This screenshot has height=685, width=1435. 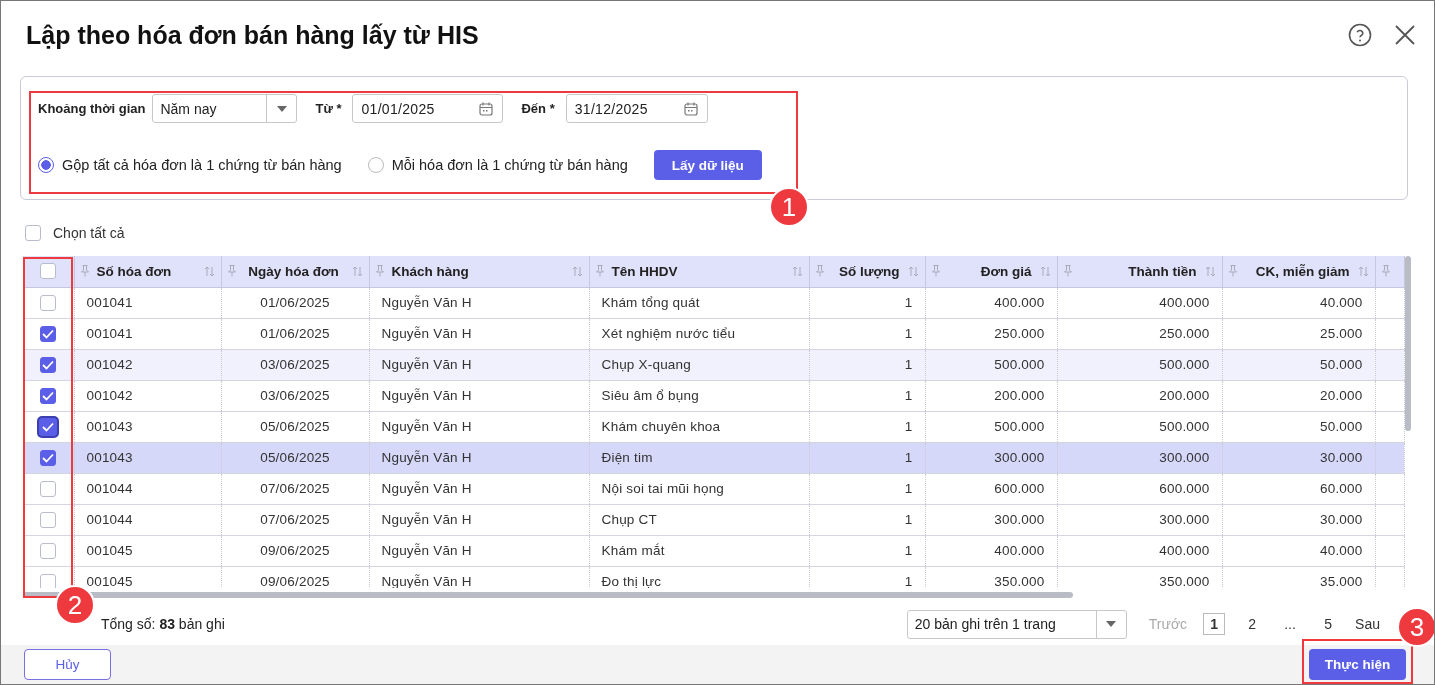 What do you see at coordinates (1415, 627) in the screenshot?
I see `callout-number: 3` at bounding box center [1415, 627].